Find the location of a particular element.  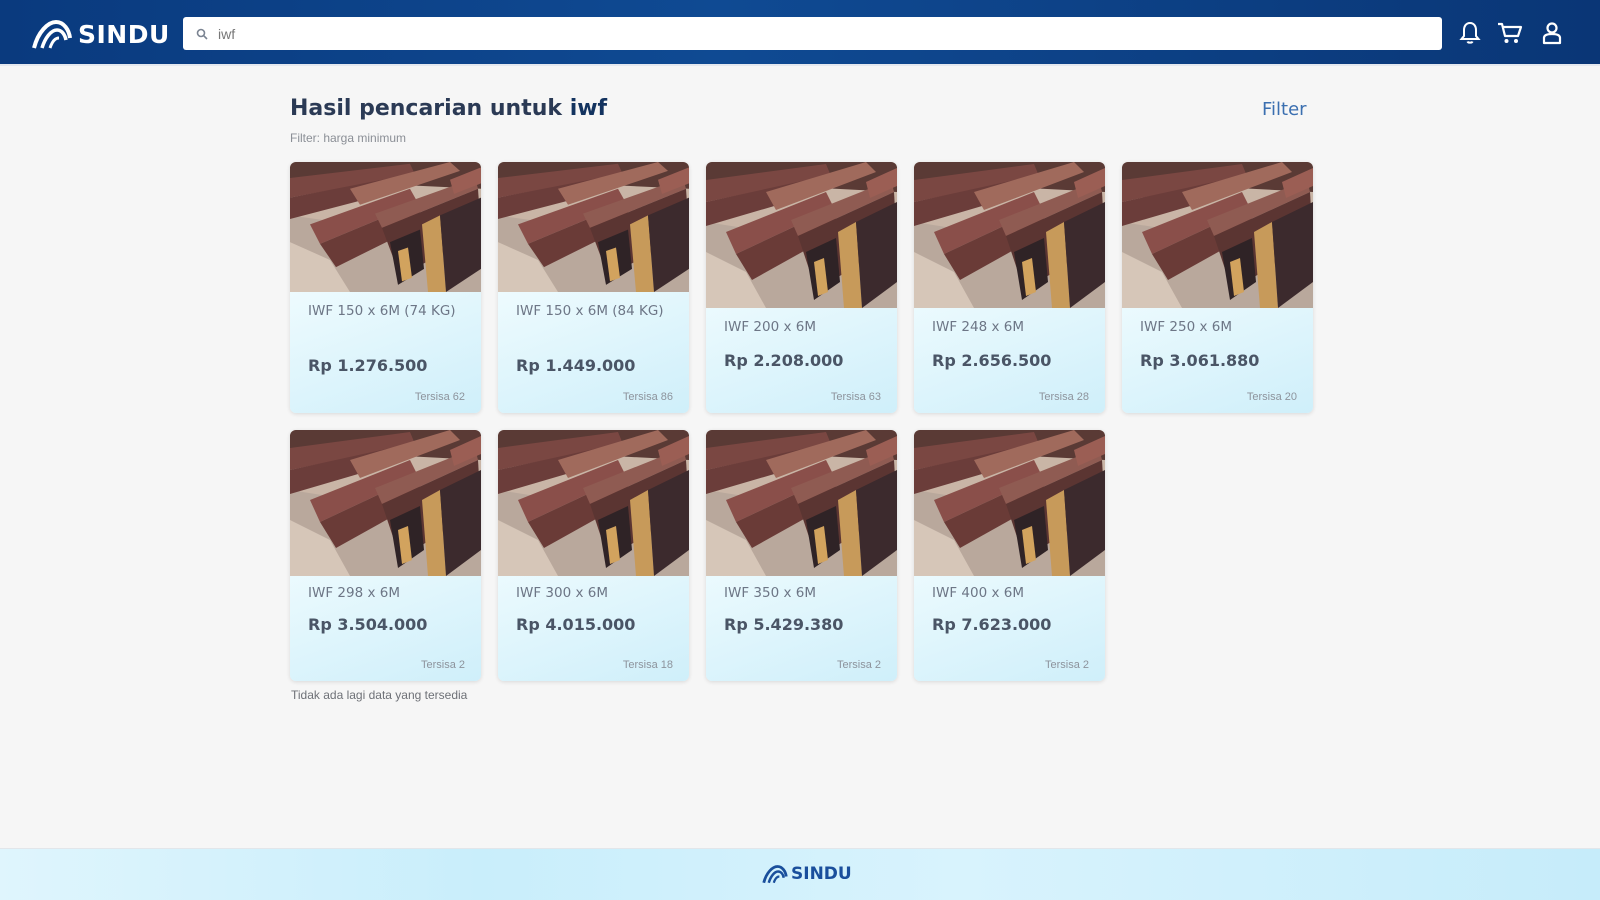

product-card: IWF 298 x 6M Rp 3.504.000 Tersisa 2 is located at coordinates (385, 555).